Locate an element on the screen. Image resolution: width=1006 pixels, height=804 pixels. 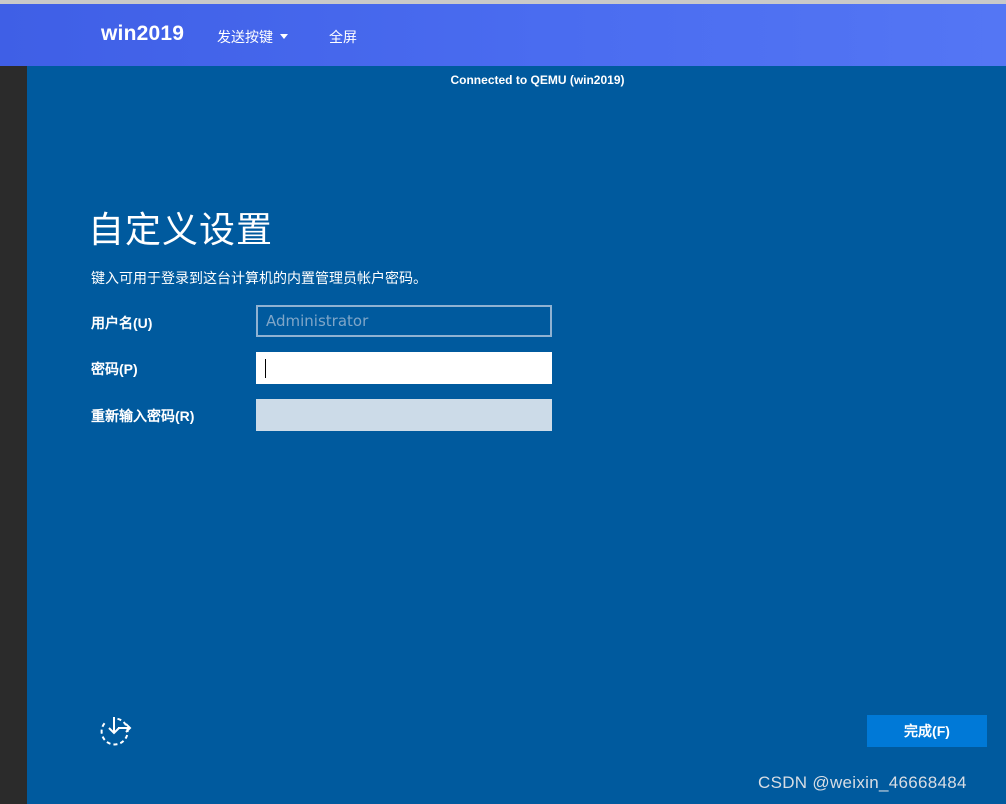
left-panel-strip is located at coordinates (13, 435).